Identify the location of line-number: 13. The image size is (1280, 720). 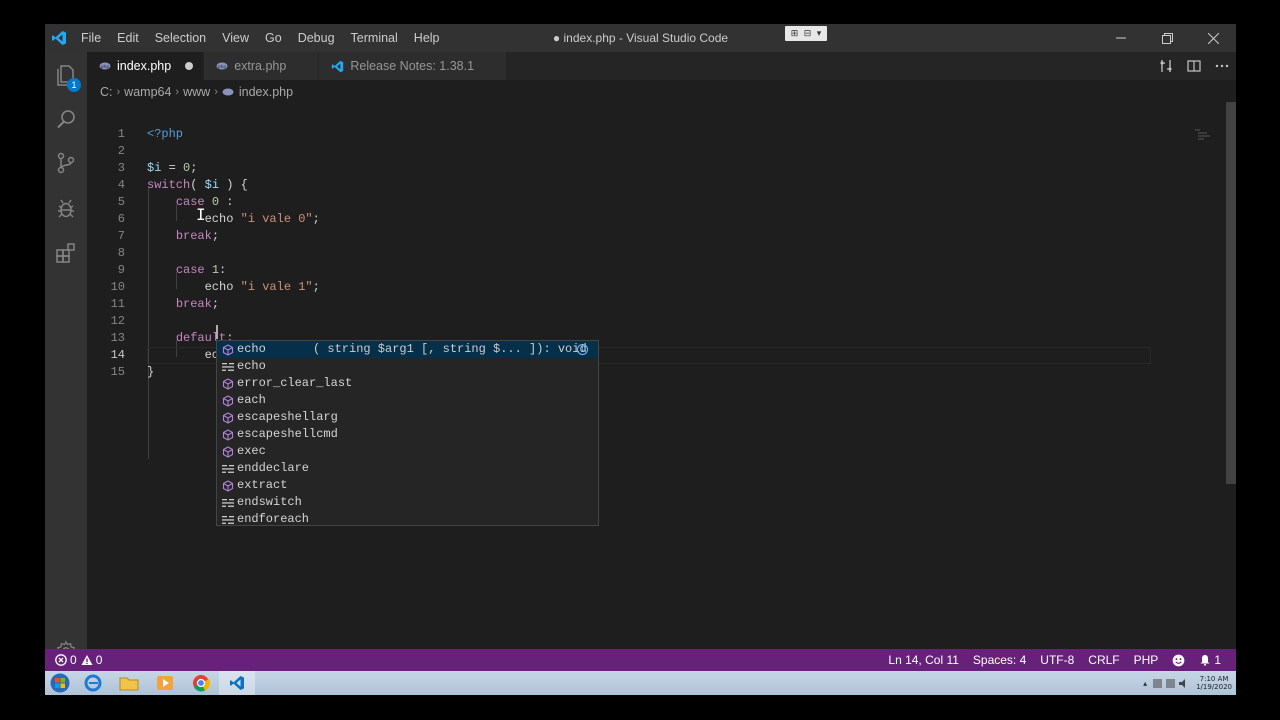
(117, 338).